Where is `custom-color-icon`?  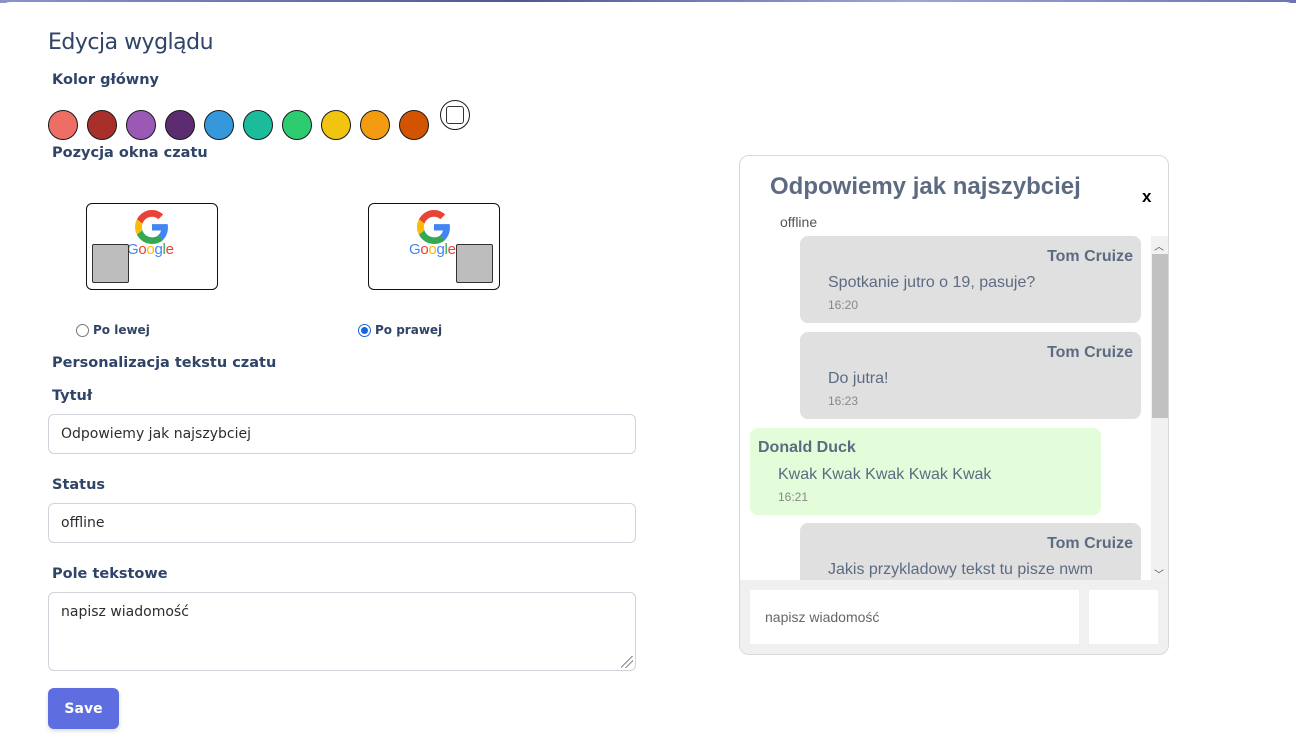 custom-color-icon is located at coordinates (455, 115).